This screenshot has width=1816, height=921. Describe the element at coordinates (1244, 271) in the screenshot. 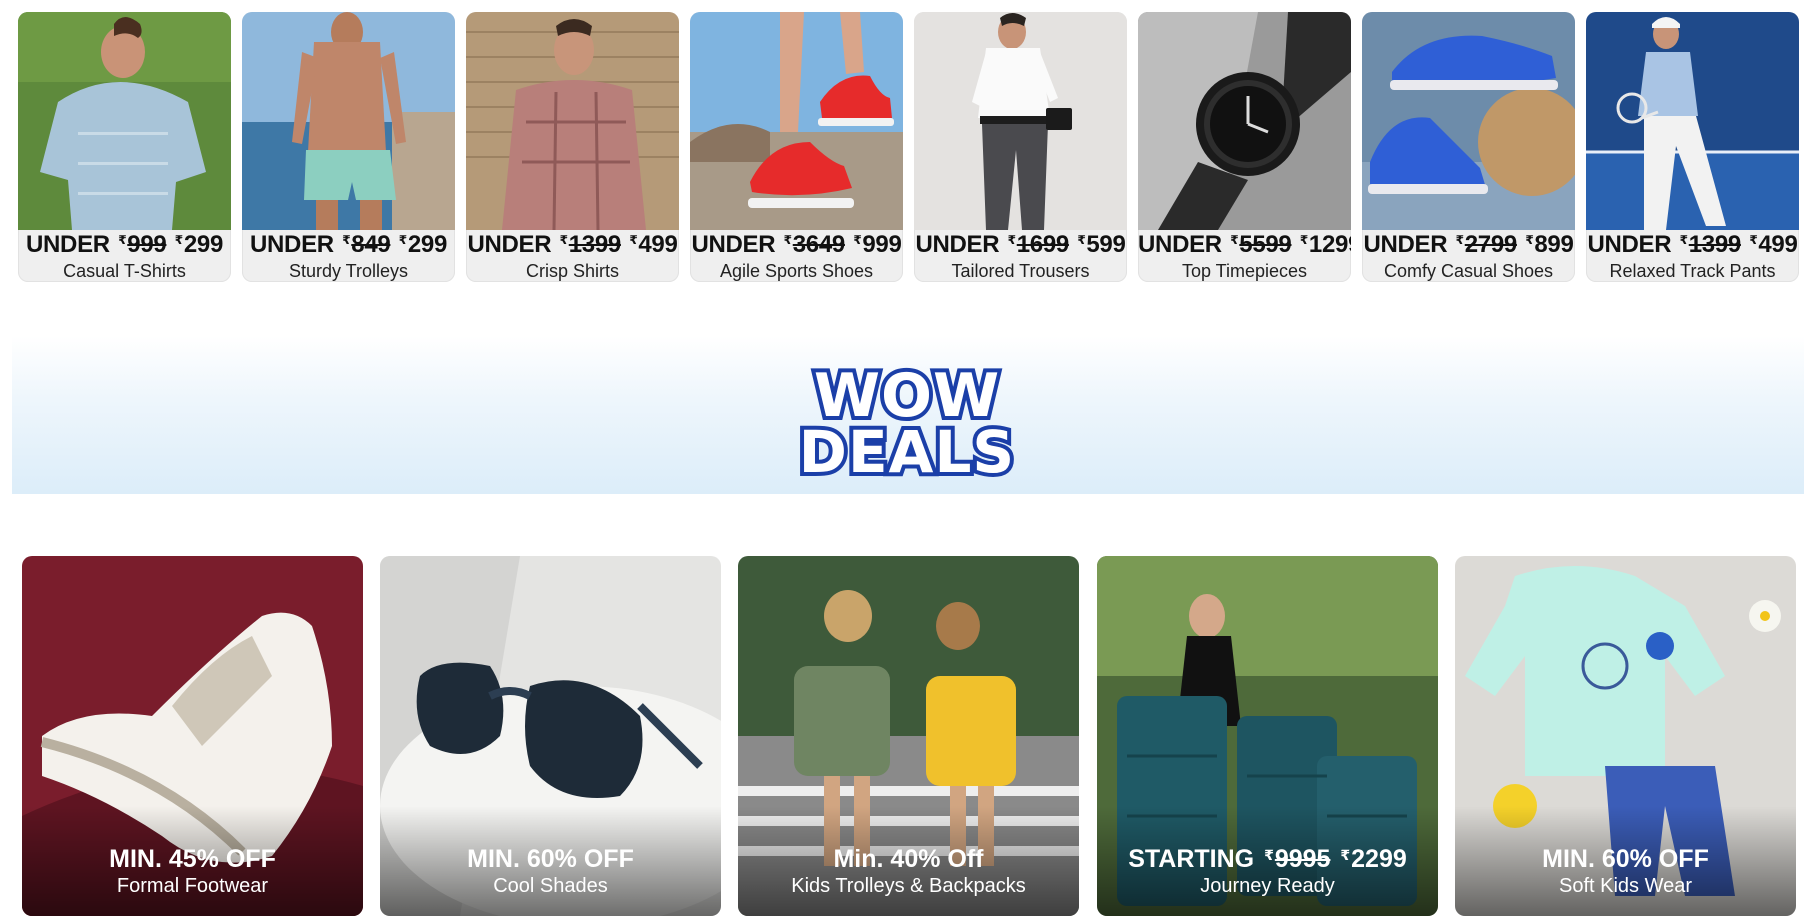

I see `deal-title: Top Timepieces` at that location.